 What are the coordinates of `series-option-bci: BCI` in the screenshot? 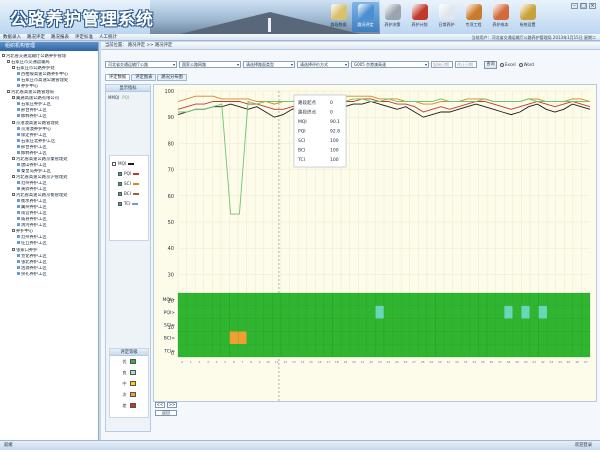 It's located at (129, 194).